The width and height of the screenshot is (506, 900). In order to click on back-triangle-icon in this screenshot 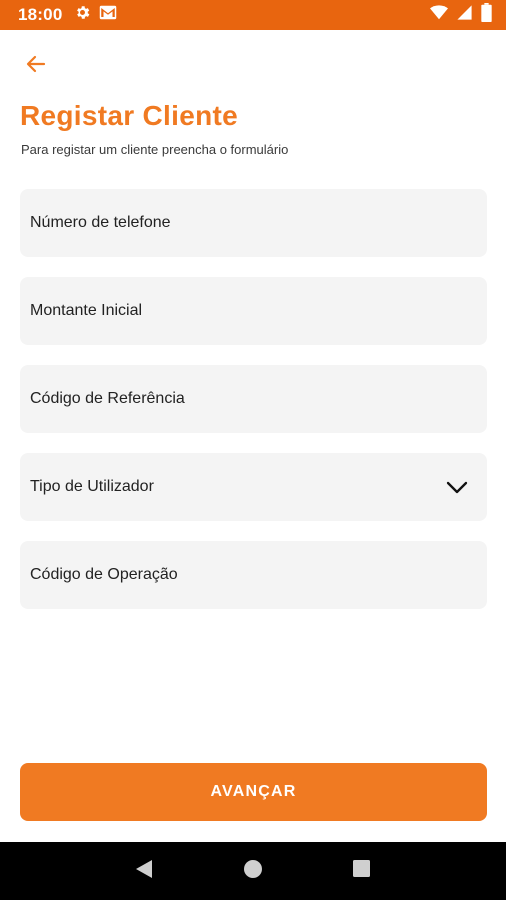, I will do `click(144, 871)`.